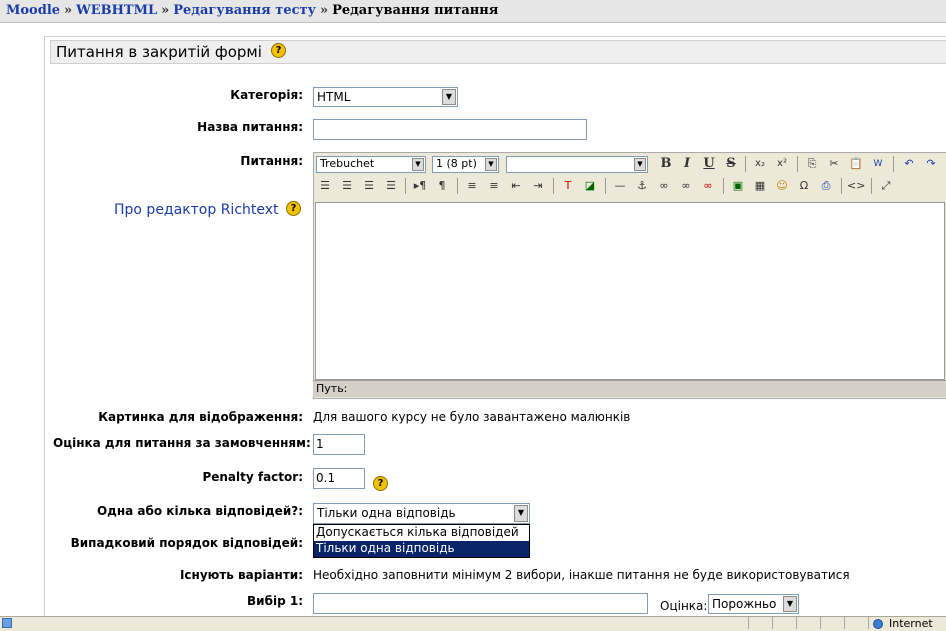 This screenshot has height=631, width=946. Describe the element at coordinates (804, 186) in the screenshot. I see `special-char-icon: Ω` at that location.